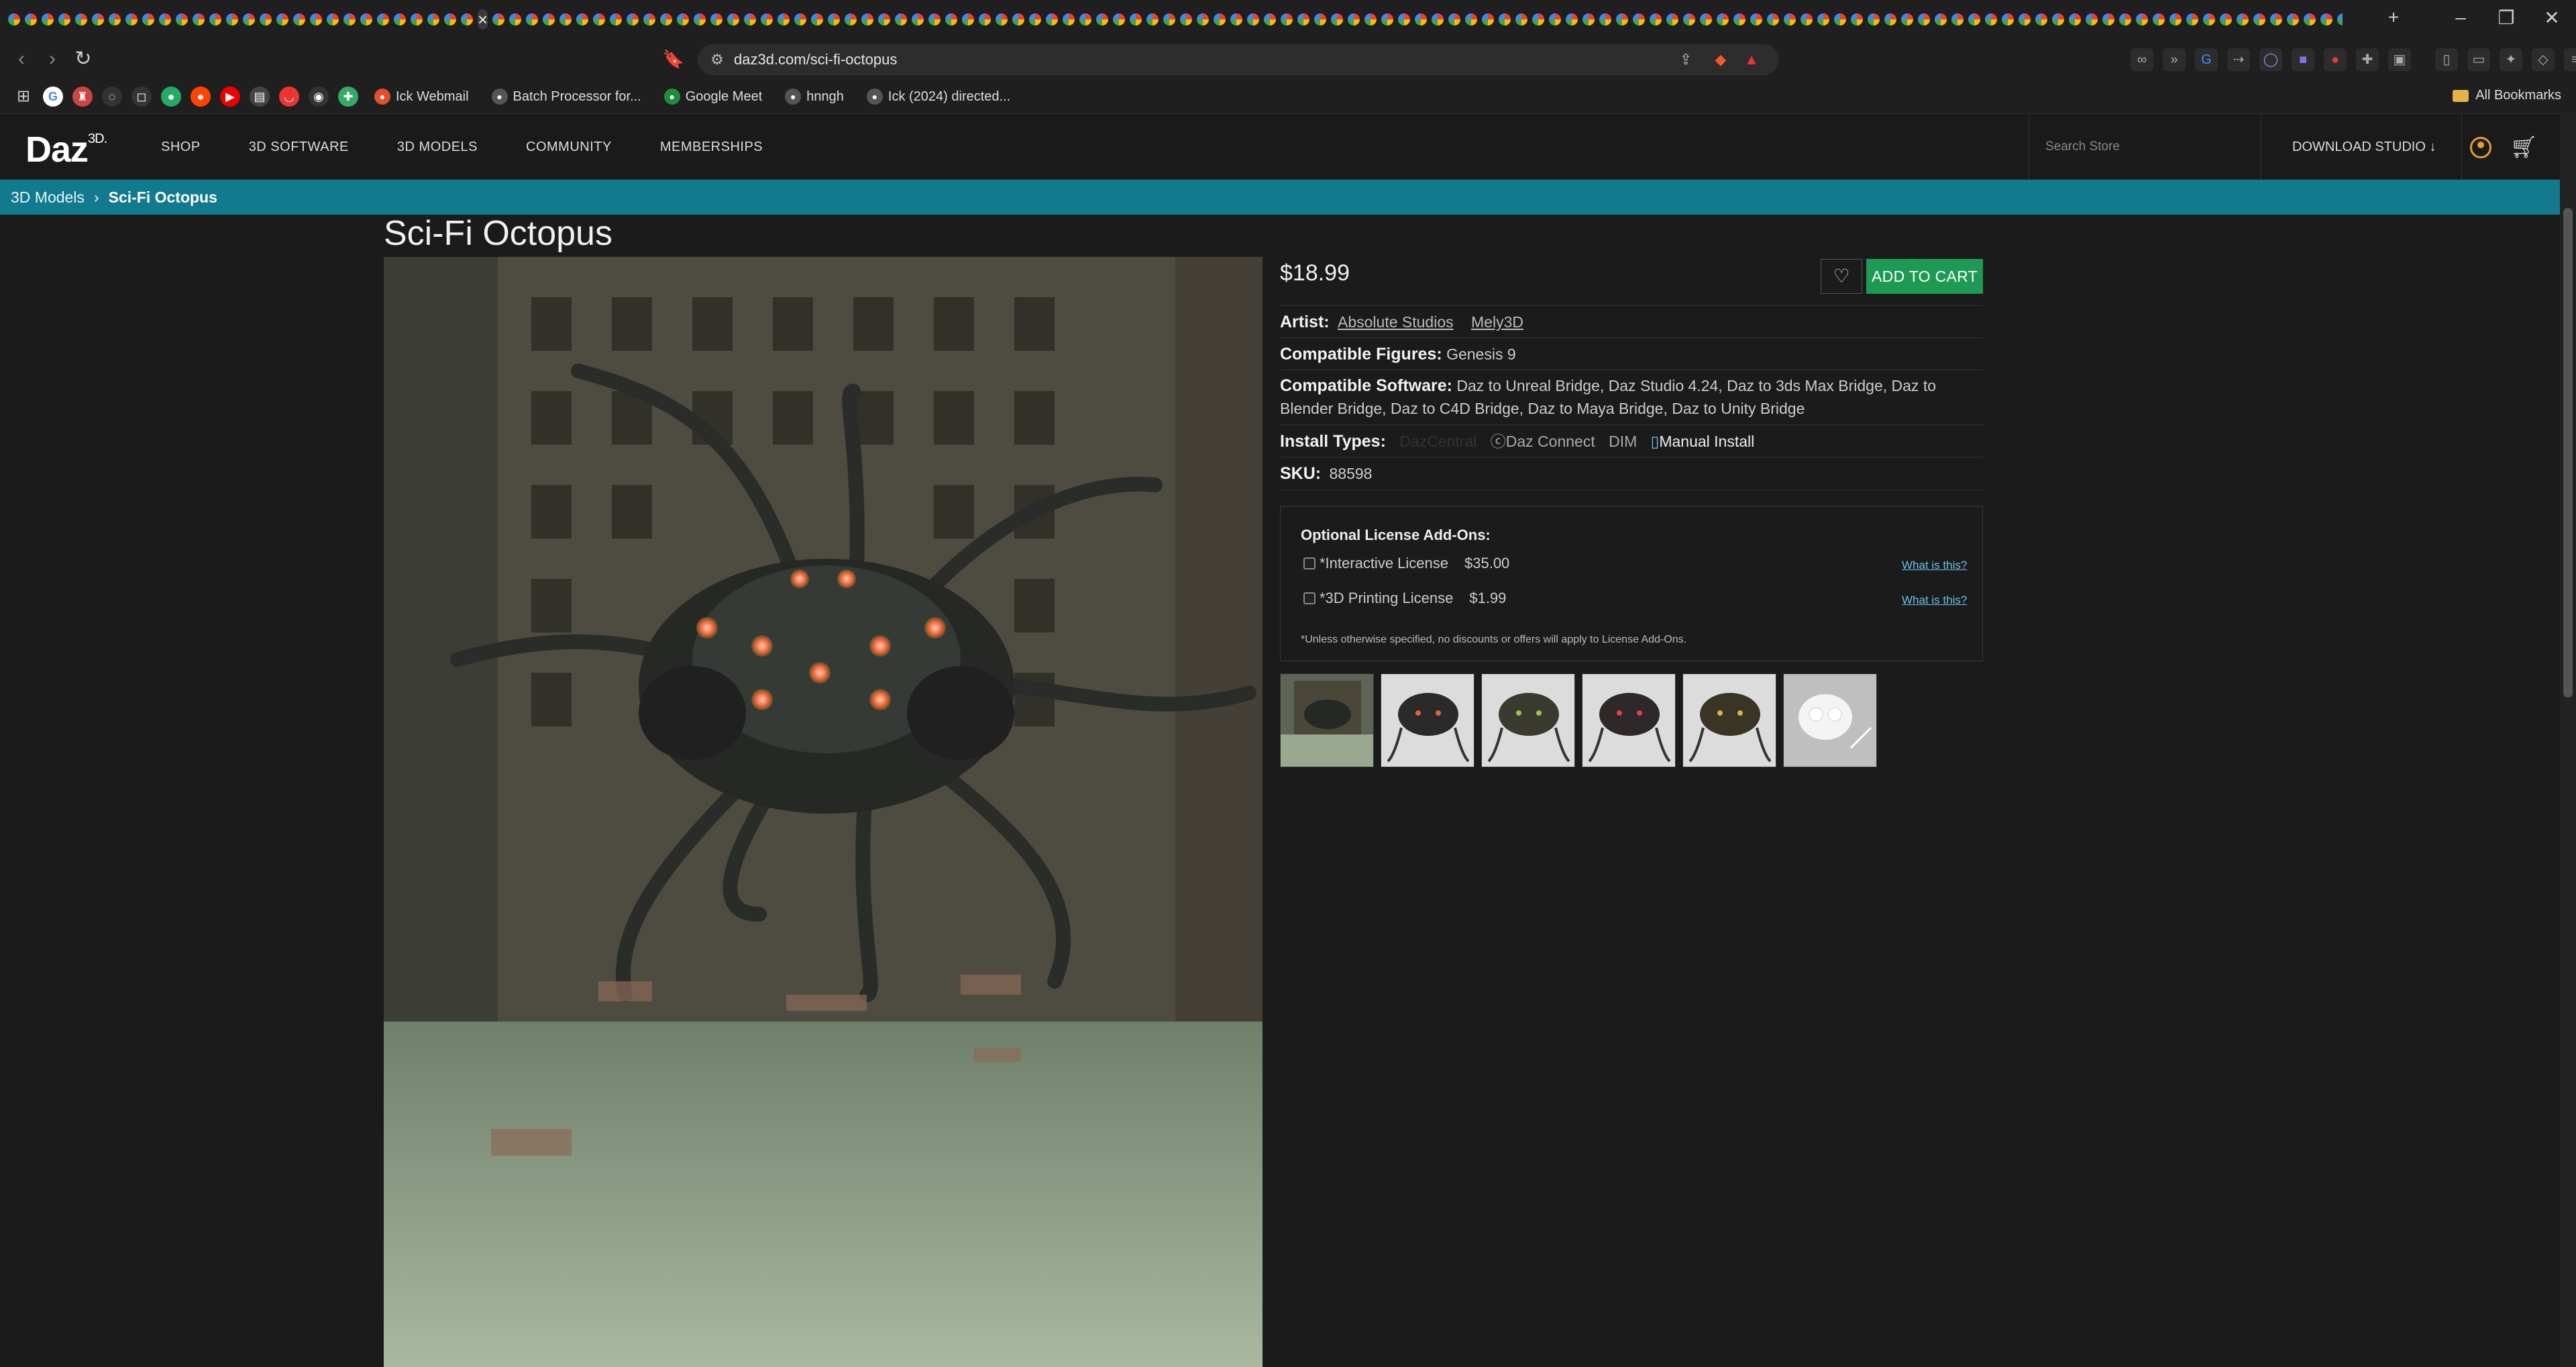 This screenshot has width=2576, height=1367. Describe the element at coordinates (2270, 60) in the screenshot. I see `extension-icon: ◯` at that location.